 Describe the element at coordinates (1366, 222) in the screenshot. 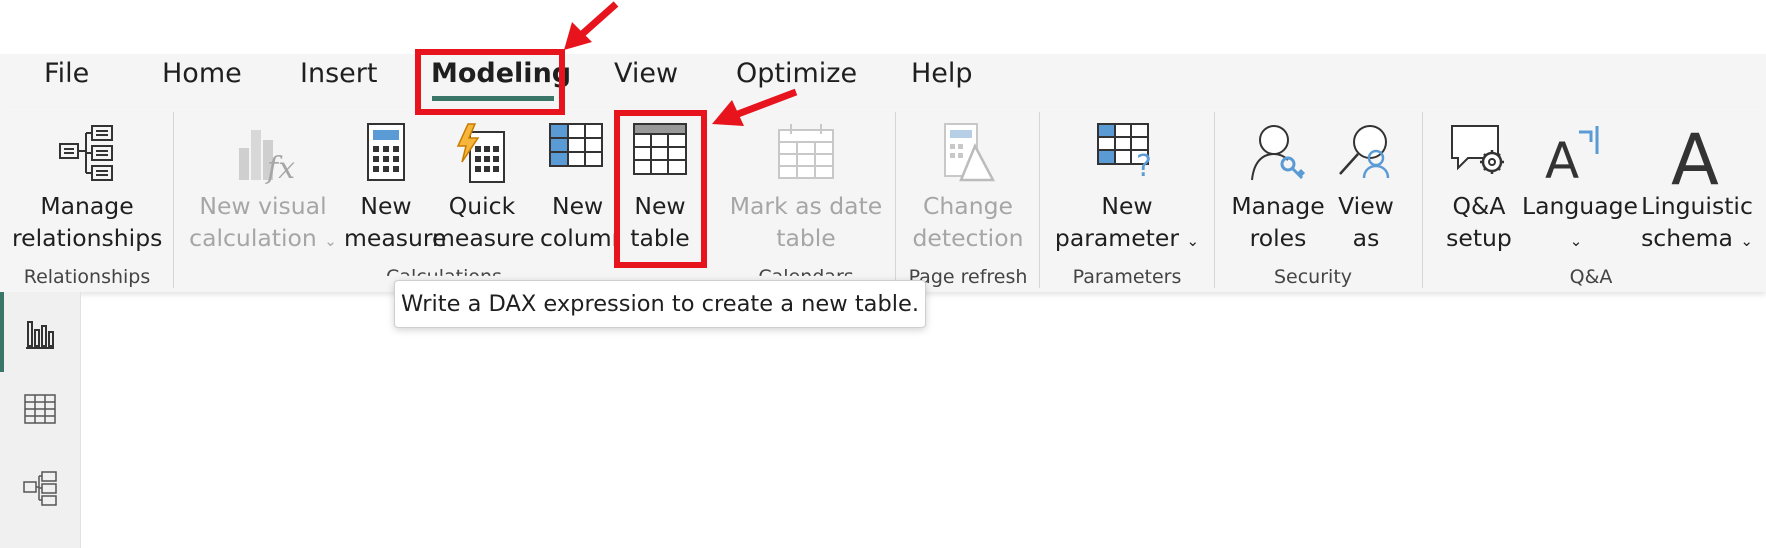

I see `view-as-label: View as` at that location.